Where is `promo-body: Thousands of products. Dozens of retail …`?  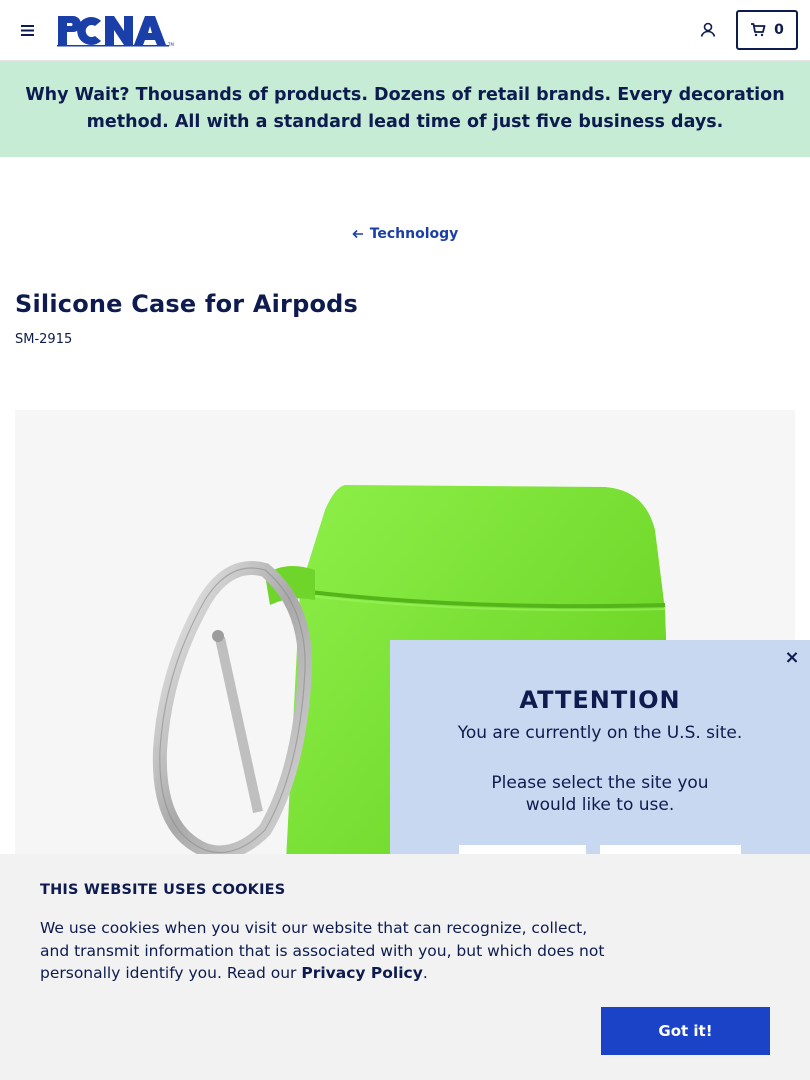
promo-body: Thousands of products. Dozens of retail … is located at coordinates (435, 108).